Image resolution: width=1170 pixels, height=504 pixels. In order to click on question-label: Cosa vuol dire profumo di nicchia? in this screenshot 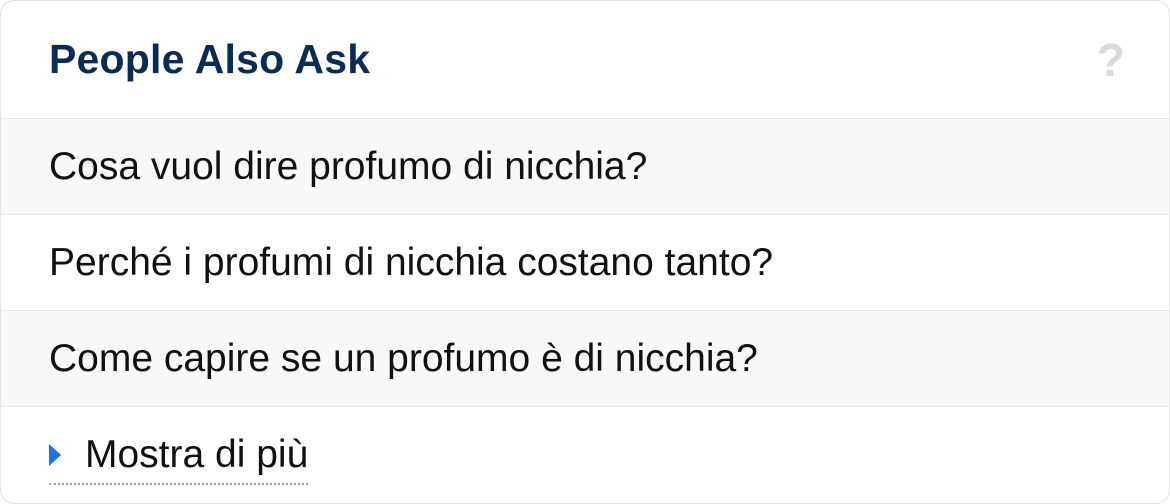, I will do `click(348, 166)`.